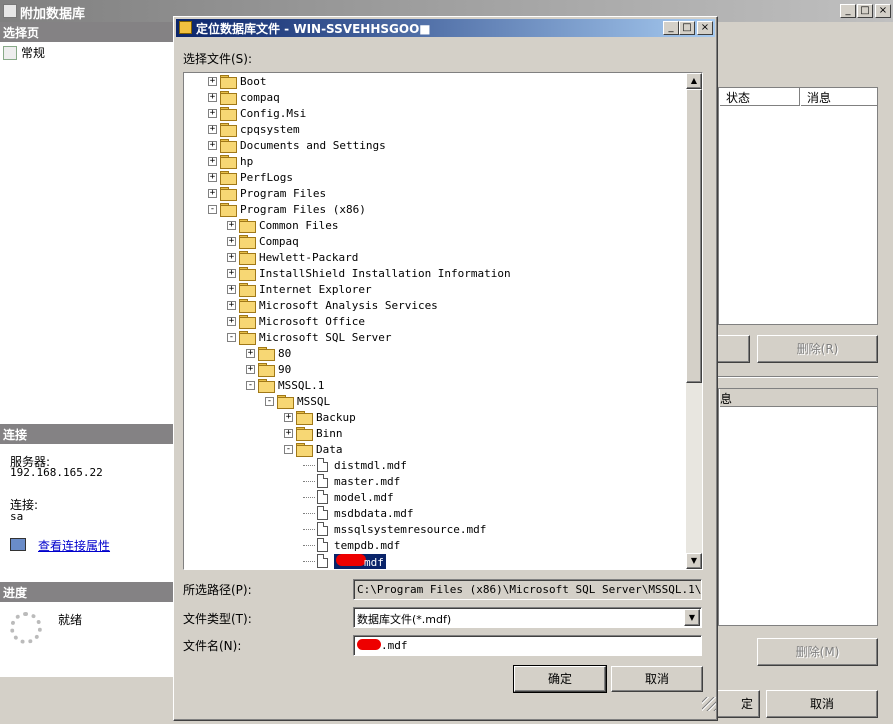 The height and width of the screenshot is (724, 893). I want to click on scroll-up-button: ▲, so click(694, 81).